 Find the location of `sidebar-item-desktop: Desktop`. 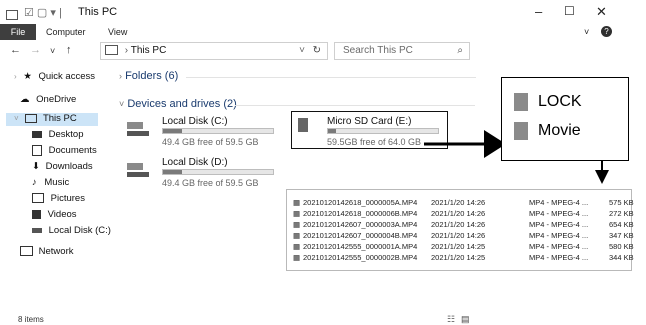

sidebar-item-desktop: Desktop is located at coordinates (58, 134).